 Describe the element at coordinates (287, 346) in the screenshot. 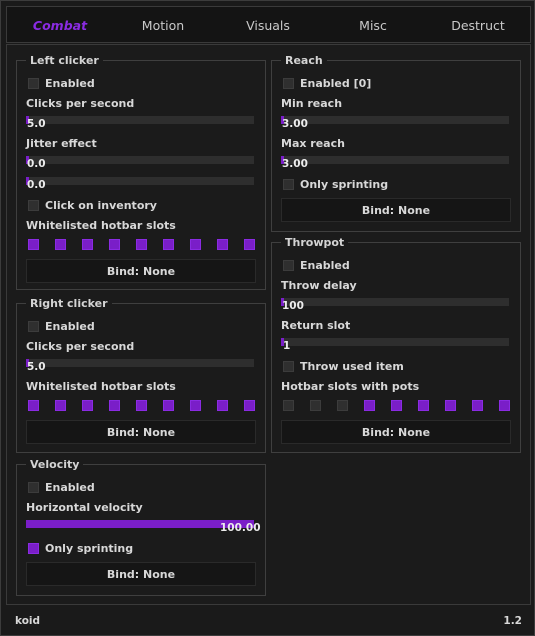

I see `throwpot-return-value: 1` at that location.